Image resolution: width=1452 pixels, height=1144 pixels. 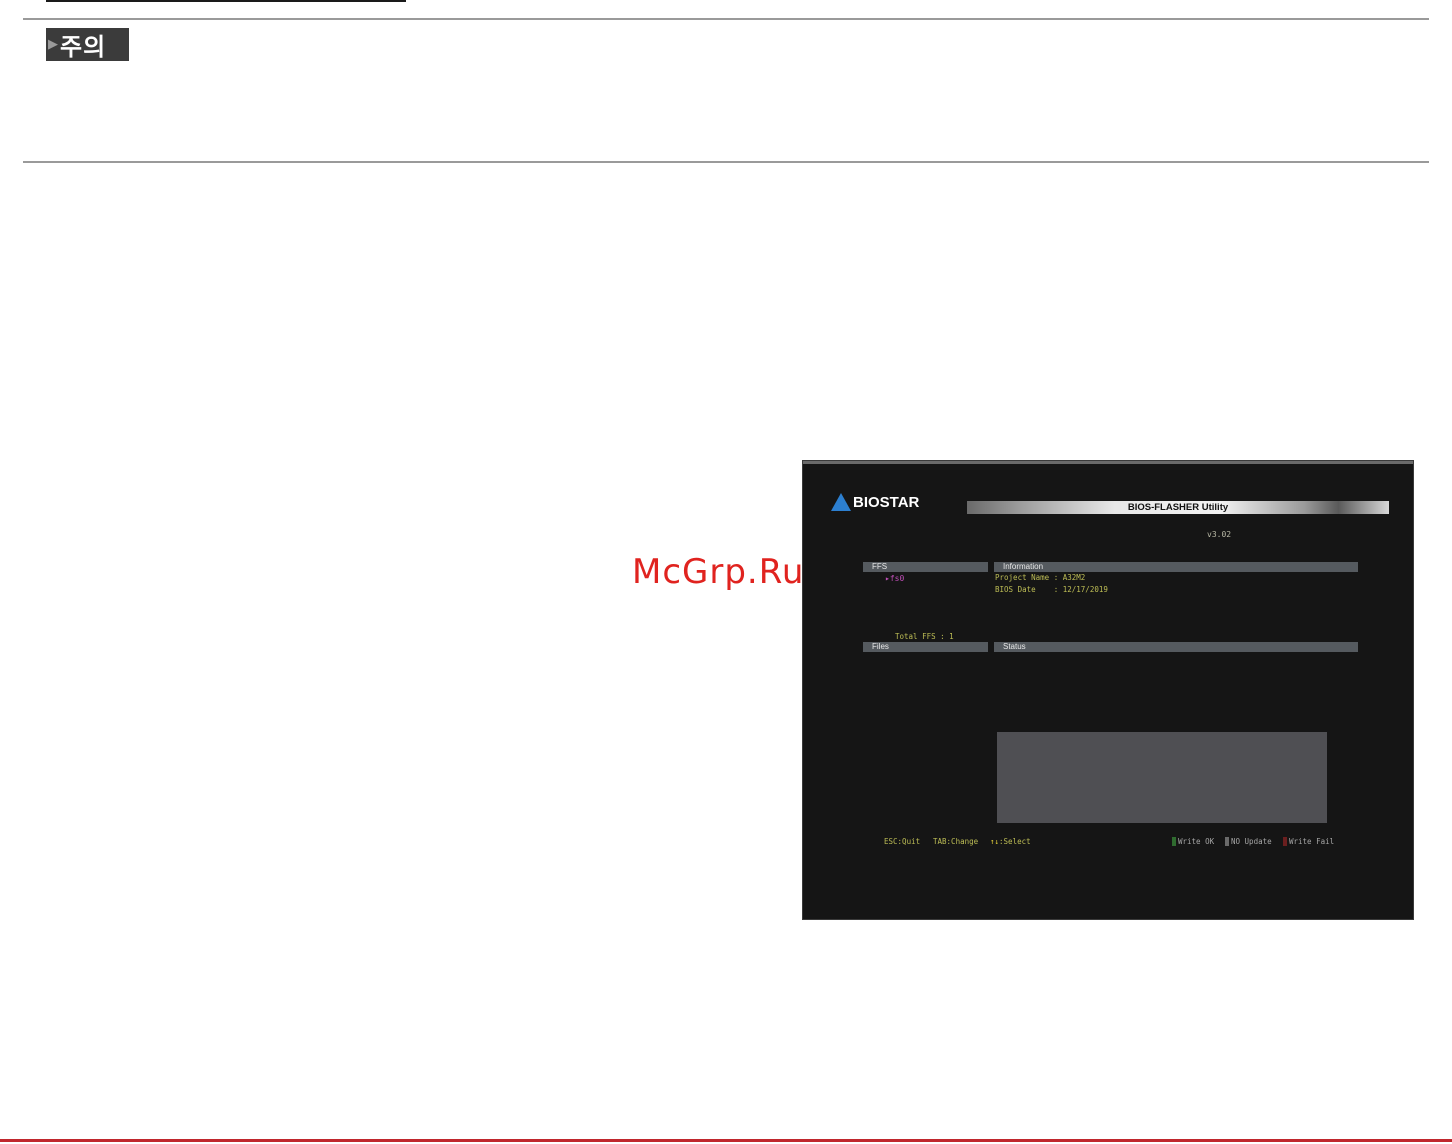 I want to click on fs-item-label: fs0, so click(x=897, y=578).